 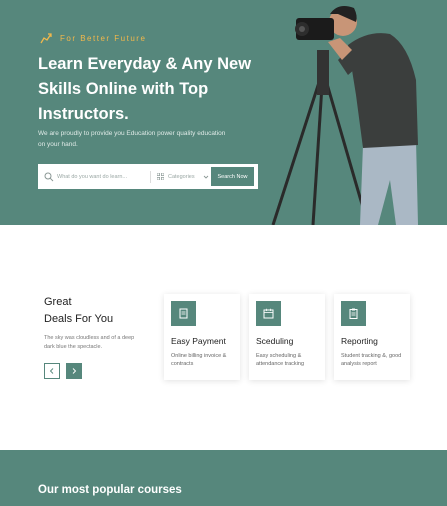 What do you see at coordinates (371, 360) in the screenshot?
I see `card-description: Student tracking &, good analysis report` at bounding box center [371, 360].